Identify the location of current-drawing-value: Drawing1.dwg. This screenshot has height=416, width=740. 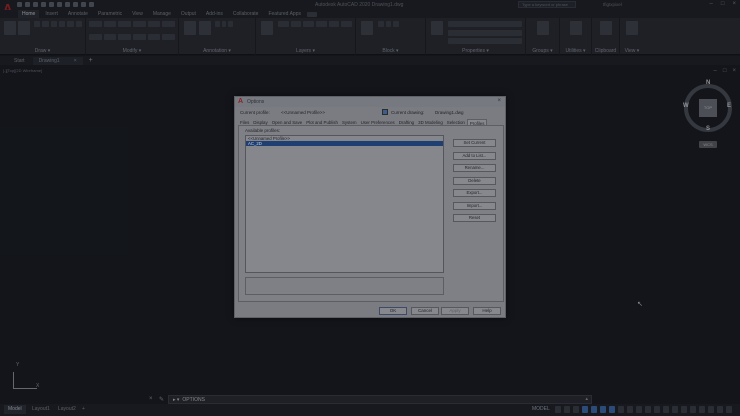
(449, 112).